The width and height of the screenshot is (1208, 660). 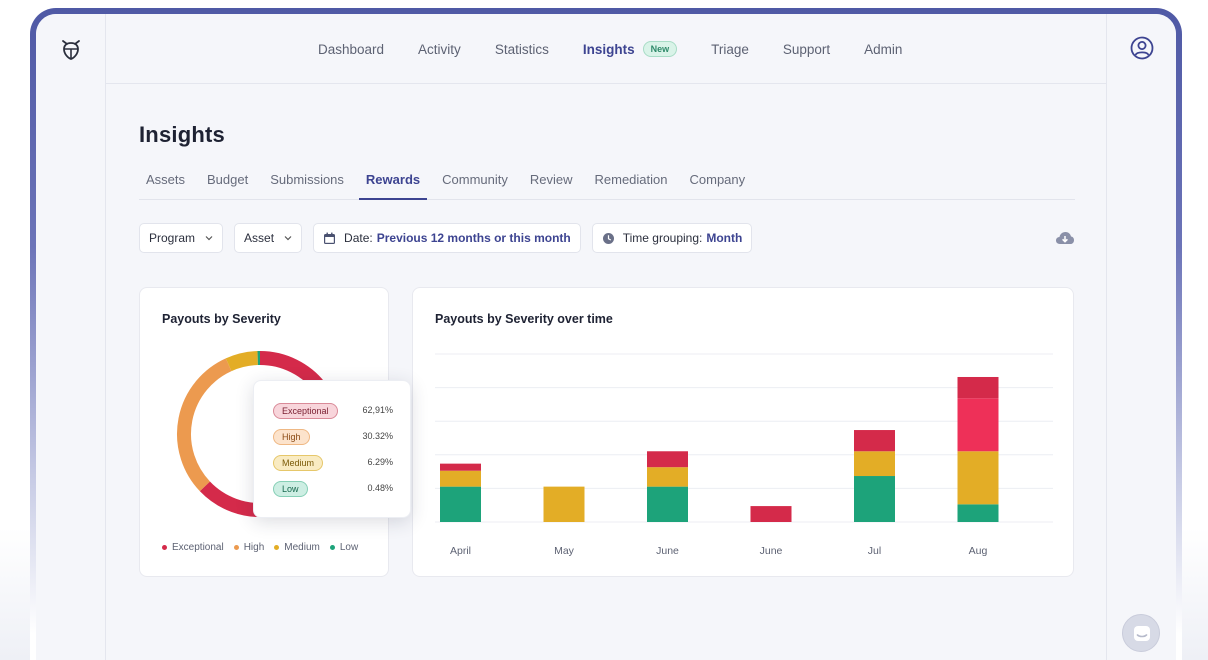 What do you see at coordinates (236, 547) in the screenshot?
I see `legend-dot-high` at bounding box center [236, 547].